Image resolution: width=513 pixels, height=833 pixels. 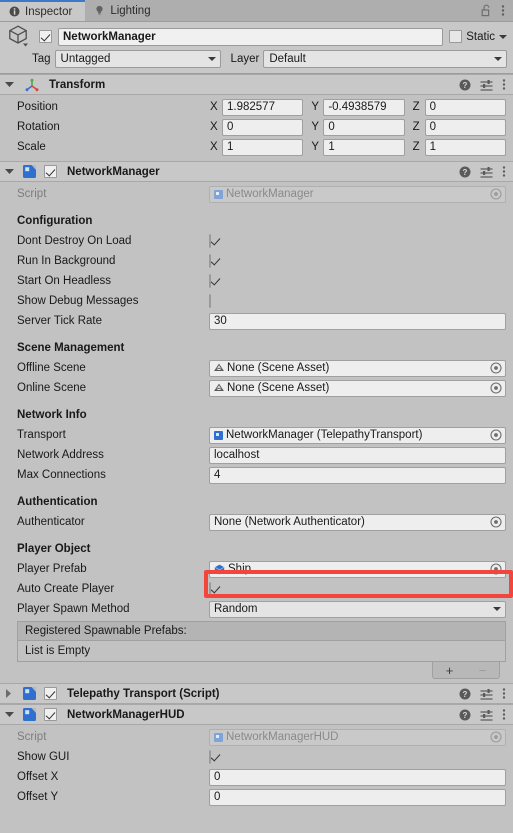 I want to click on transport-object-field: NetworkManager (TelepathyTransport), so click(x=357, y=435).